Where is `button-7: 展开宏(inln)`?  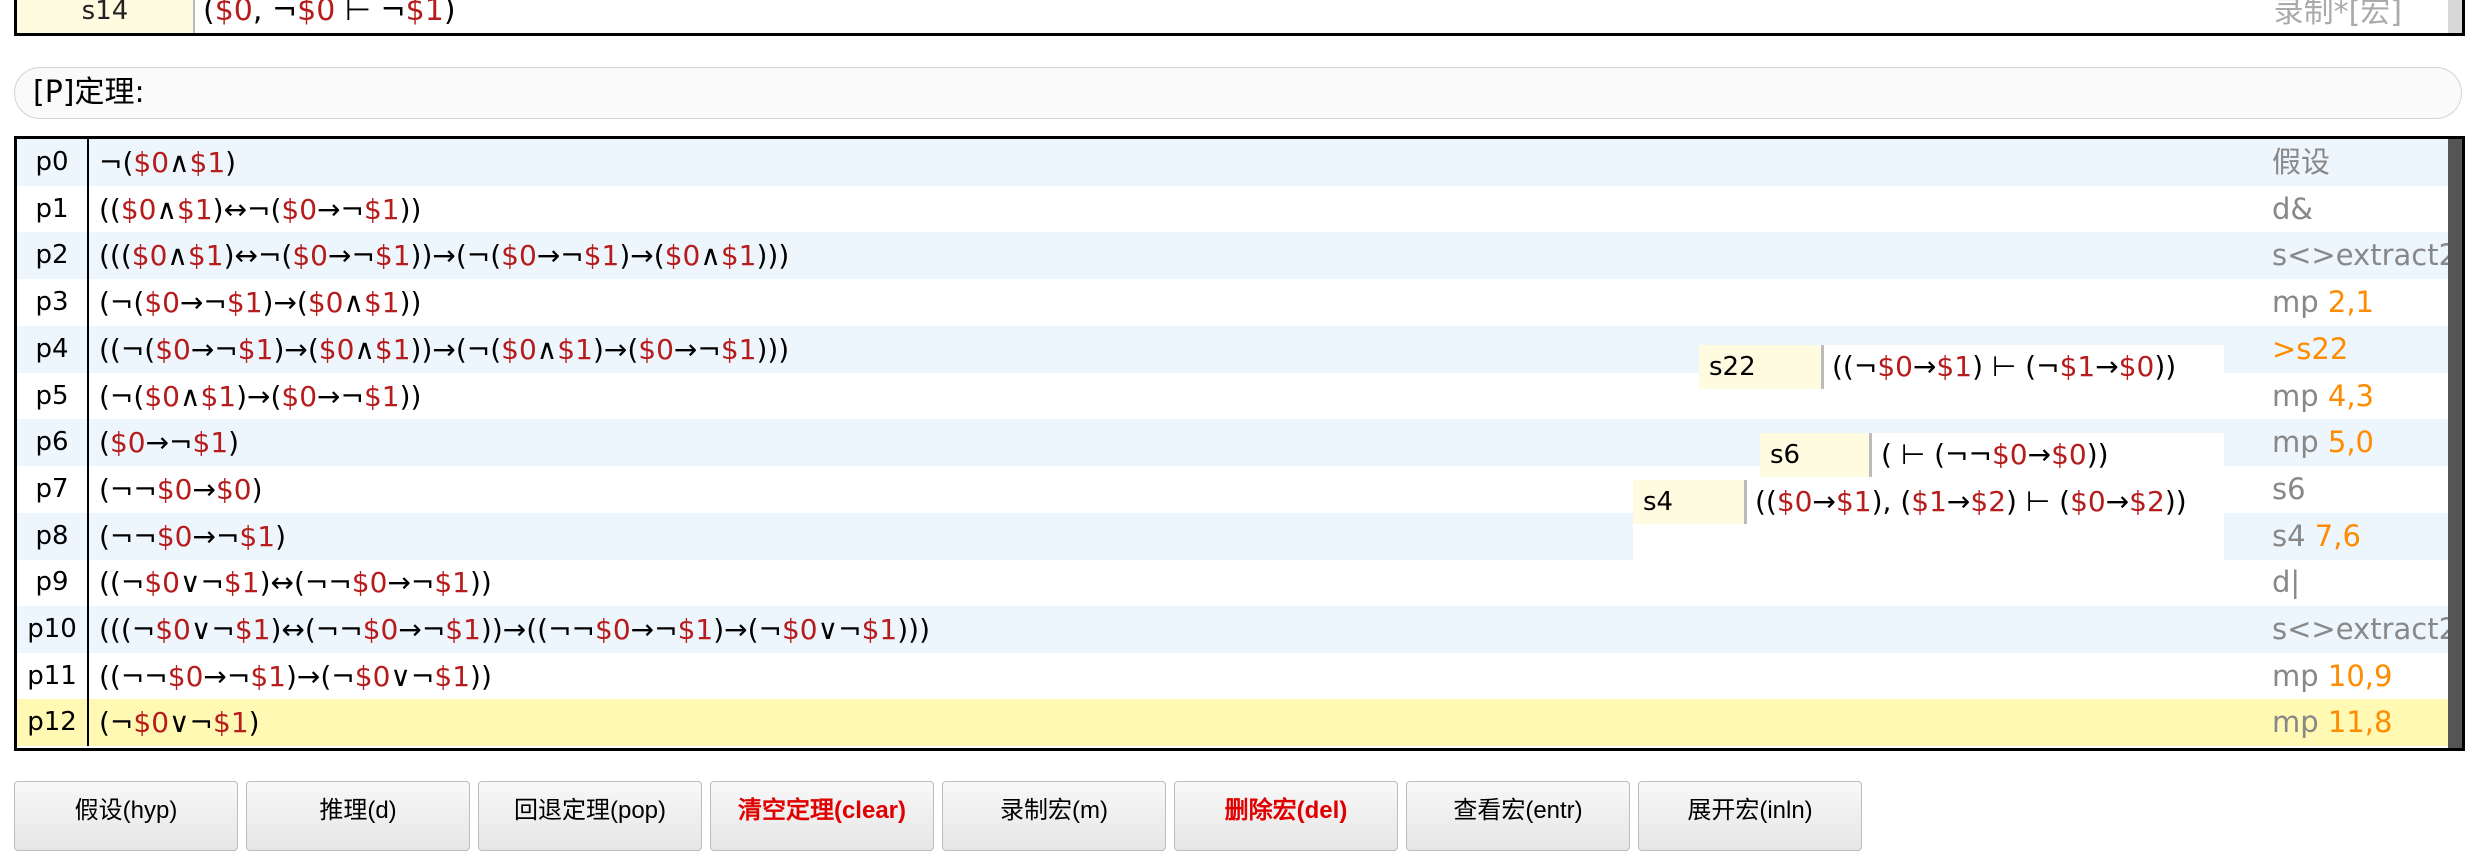
button-7: 展开宏(inln) is located at coordinates (1750, 816).